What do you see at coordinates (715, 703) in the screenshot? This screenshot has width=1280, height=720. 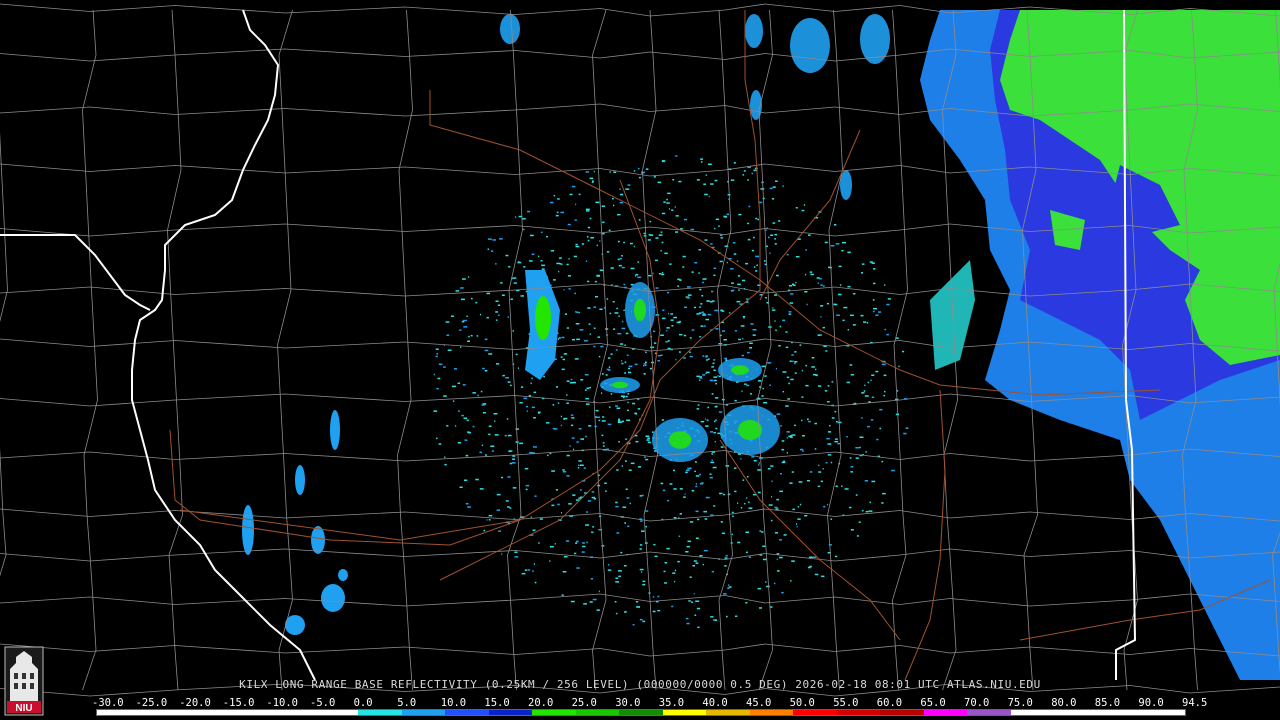 I see `scale-label: 40.0` at bounding box center [715, 703].